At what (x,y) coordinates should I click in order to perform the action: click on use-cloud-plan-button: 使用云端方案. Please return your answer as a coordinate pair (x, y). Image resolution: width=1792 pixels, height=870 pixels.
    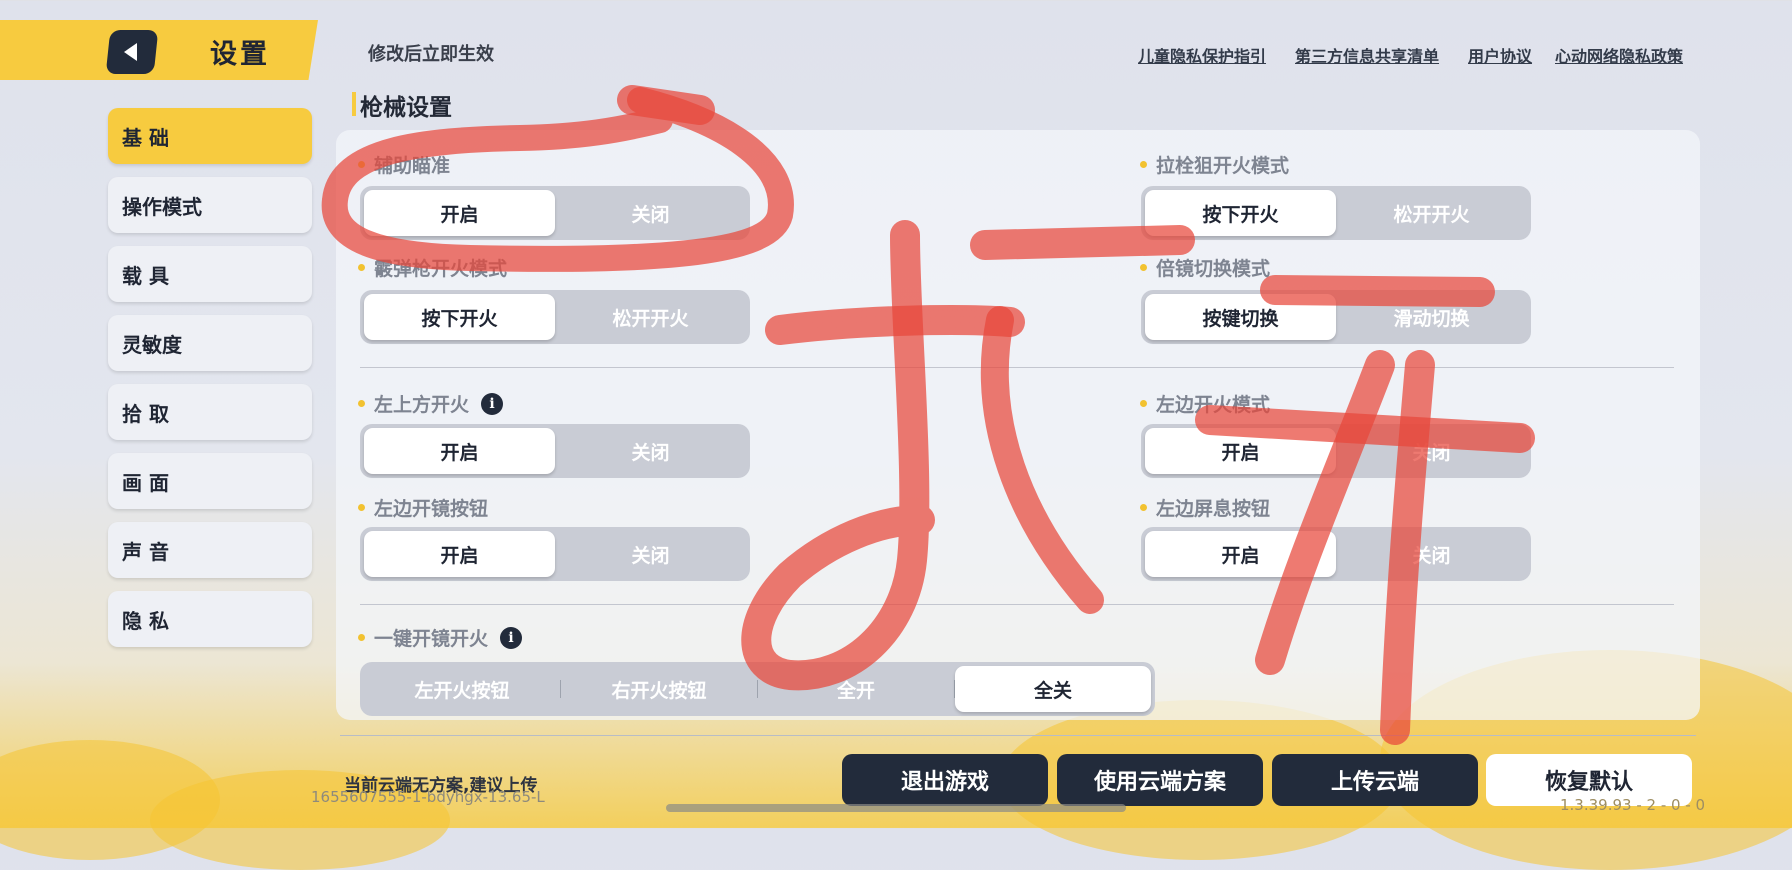
    Looking at the image, I should click on (1160, 780).